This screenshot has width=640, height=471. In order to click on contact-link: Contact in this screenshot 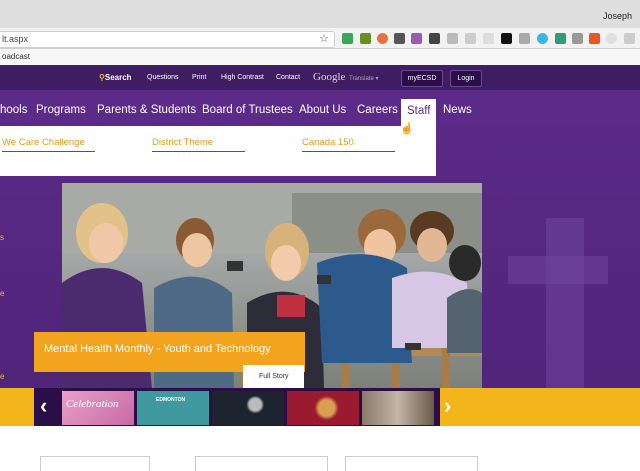, I will do `click(288, 77)`.